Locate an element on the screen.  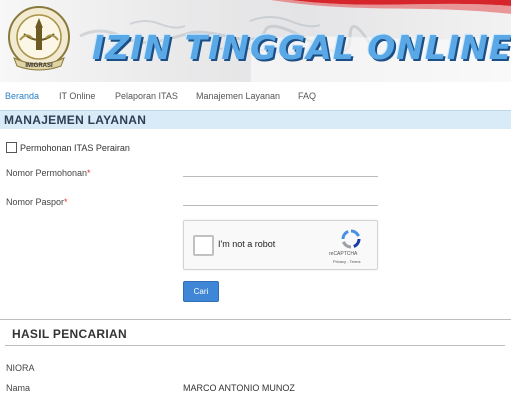
nav-item-it-online: IT Online is located at coordinates (77, 96).